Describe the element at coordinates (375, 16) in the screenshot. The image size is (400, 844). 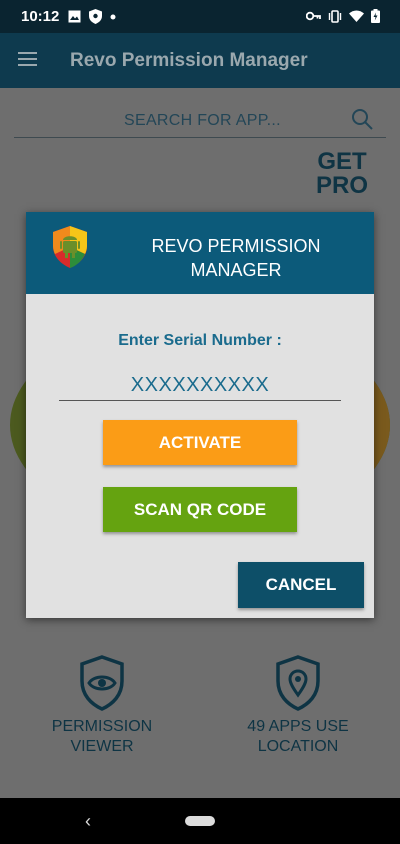
I see `battery-icon` at that location.